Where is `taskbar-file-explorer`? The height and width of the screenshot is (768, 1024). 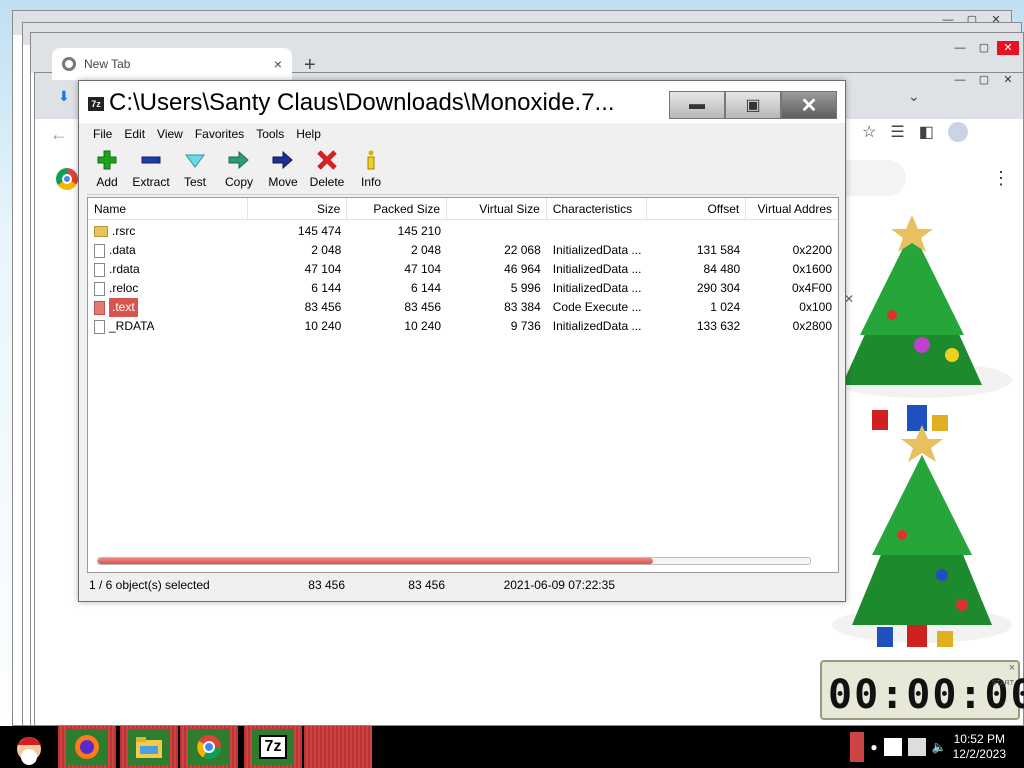
taskbar-file-explorer is located at coordinates (149, 747).